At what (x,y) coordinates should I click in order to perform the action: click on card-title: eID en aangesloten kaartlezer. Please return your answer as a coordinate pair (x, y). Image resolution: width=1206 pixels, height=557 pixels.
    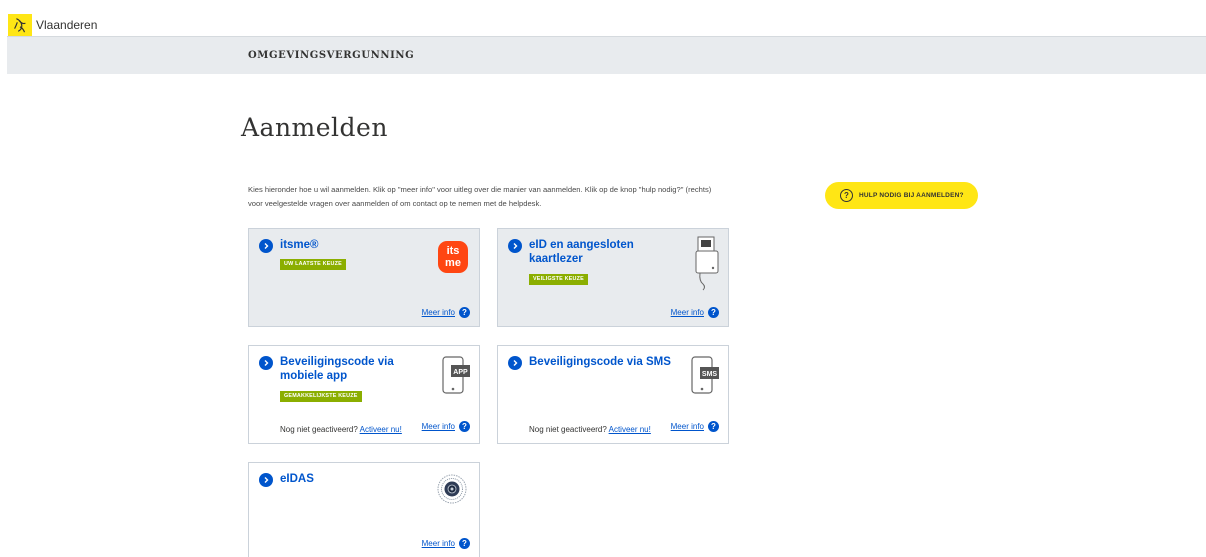
    Looking at the image, I should click on (581, 252).